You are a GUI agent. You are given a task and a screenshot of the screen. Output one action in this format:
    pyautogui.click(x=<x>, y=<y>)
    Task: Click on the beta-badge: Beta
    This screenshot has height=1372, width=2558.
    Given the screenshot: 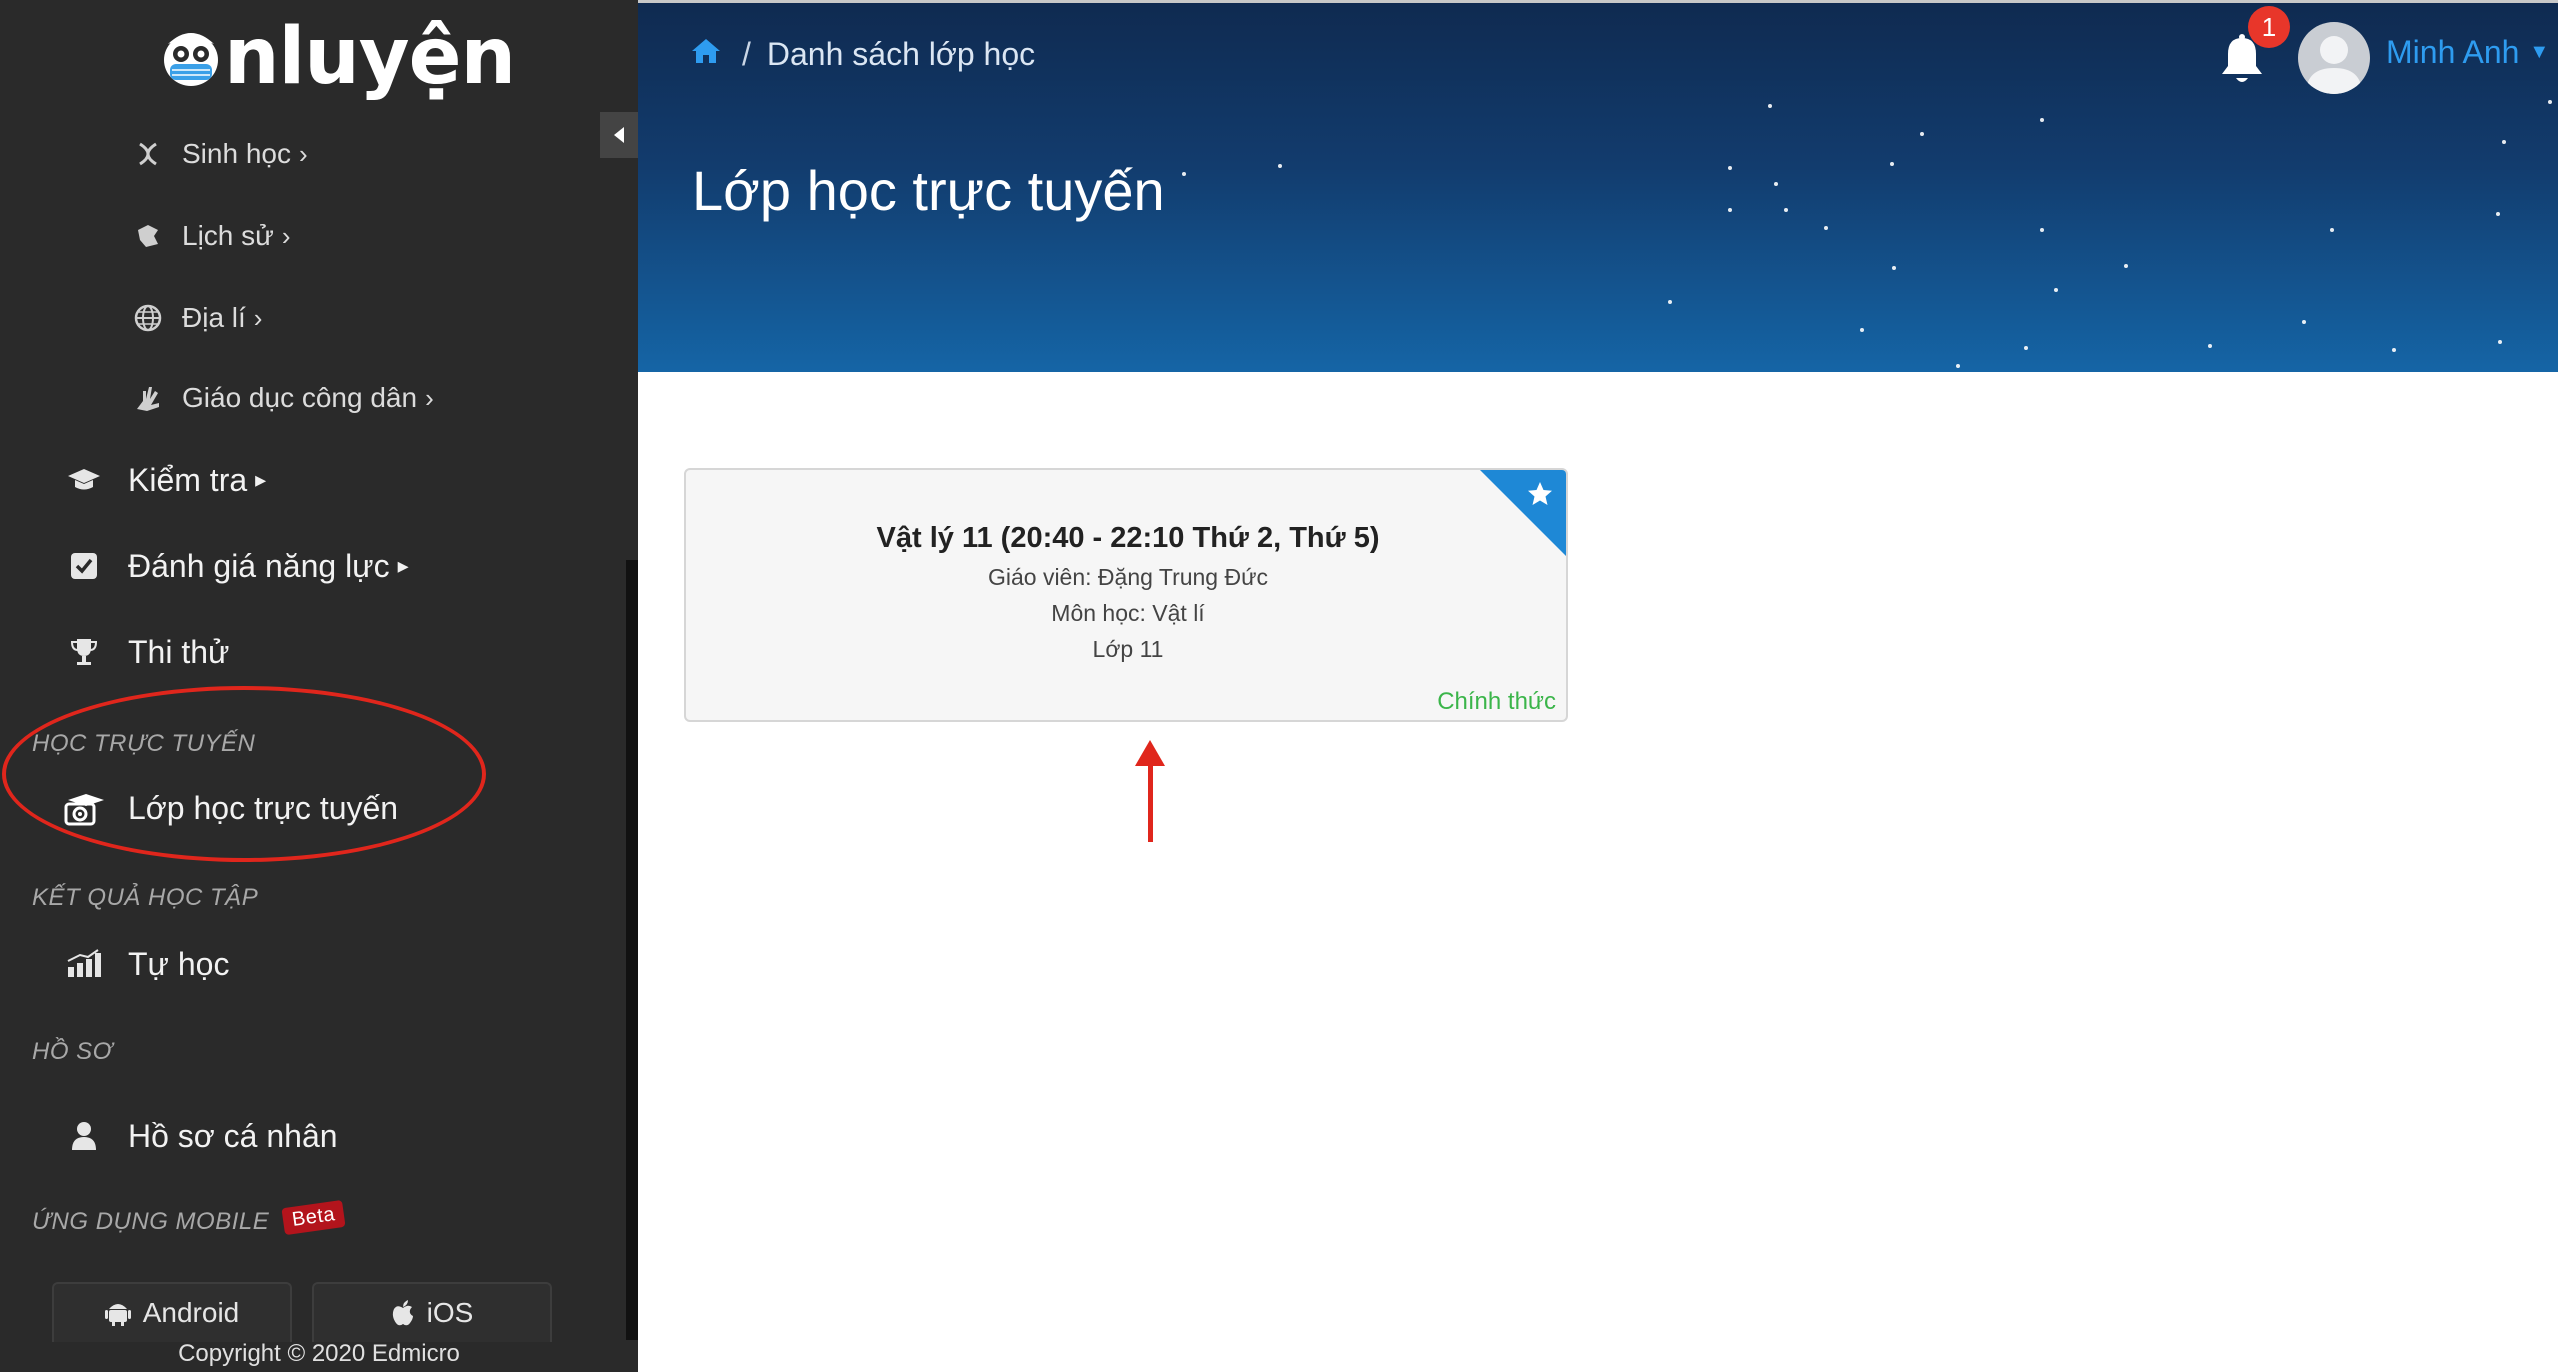 What is the action you would take?
    pyautogui.click(x=313, y=1217)
    